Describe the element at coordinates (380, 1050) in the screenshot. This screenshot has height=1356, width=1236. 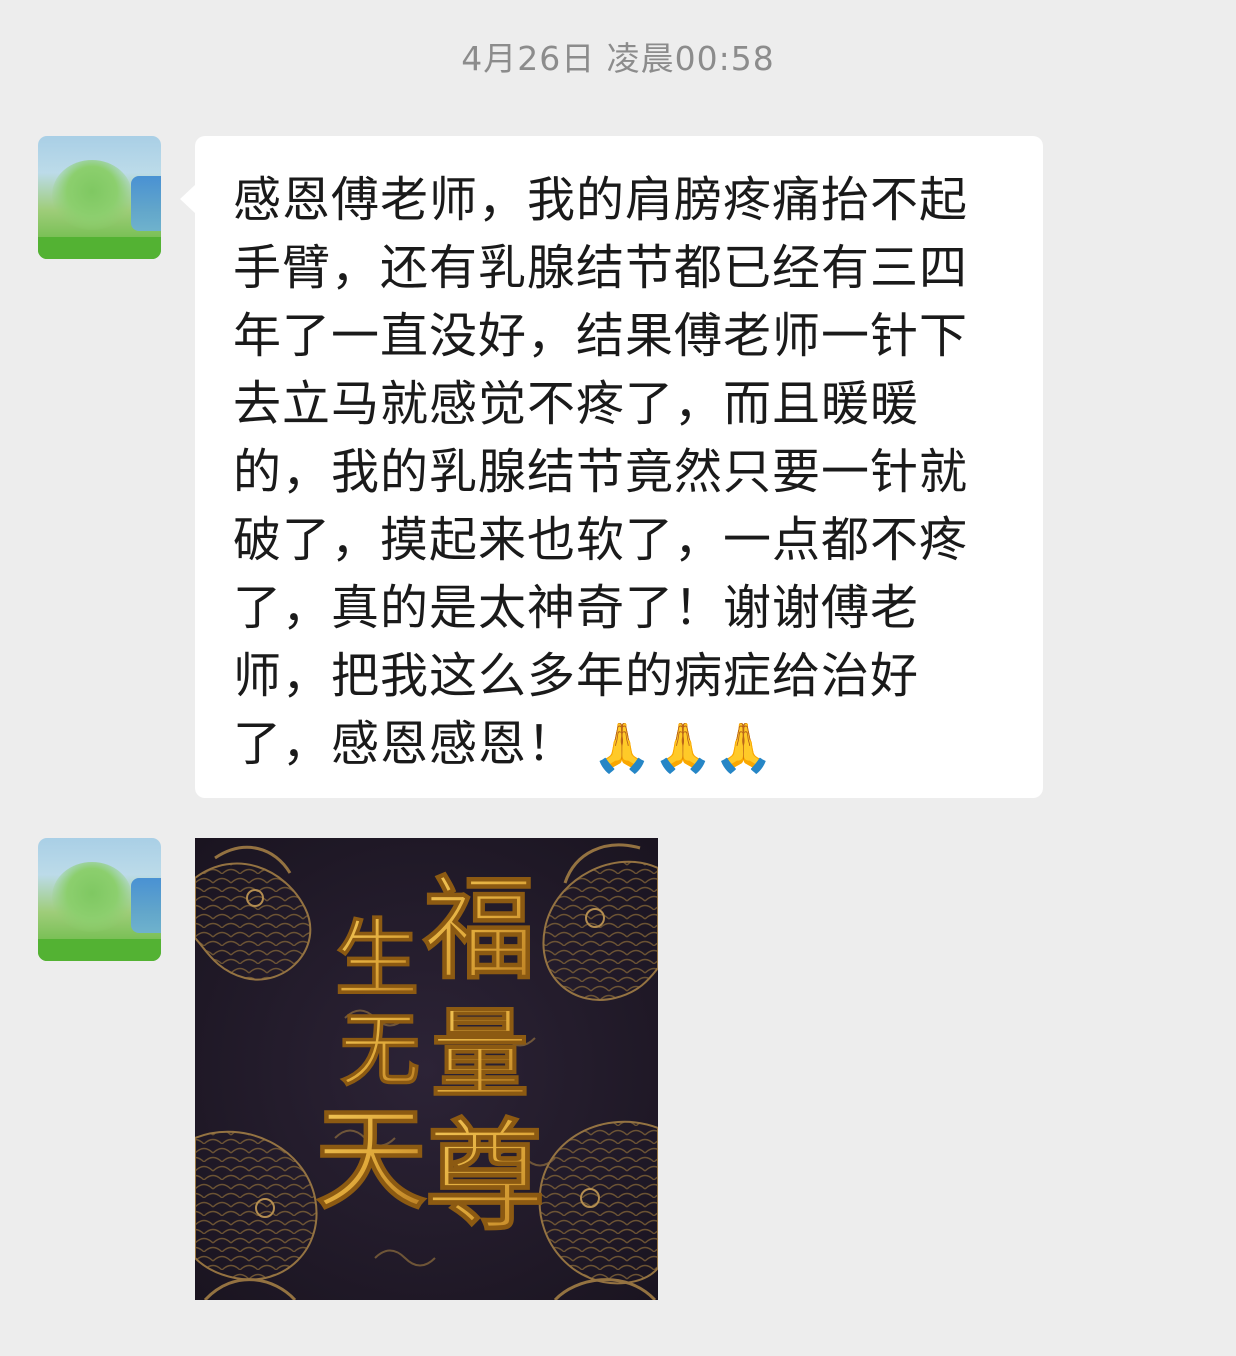
I see `calligraphy-char: 无` at that location.